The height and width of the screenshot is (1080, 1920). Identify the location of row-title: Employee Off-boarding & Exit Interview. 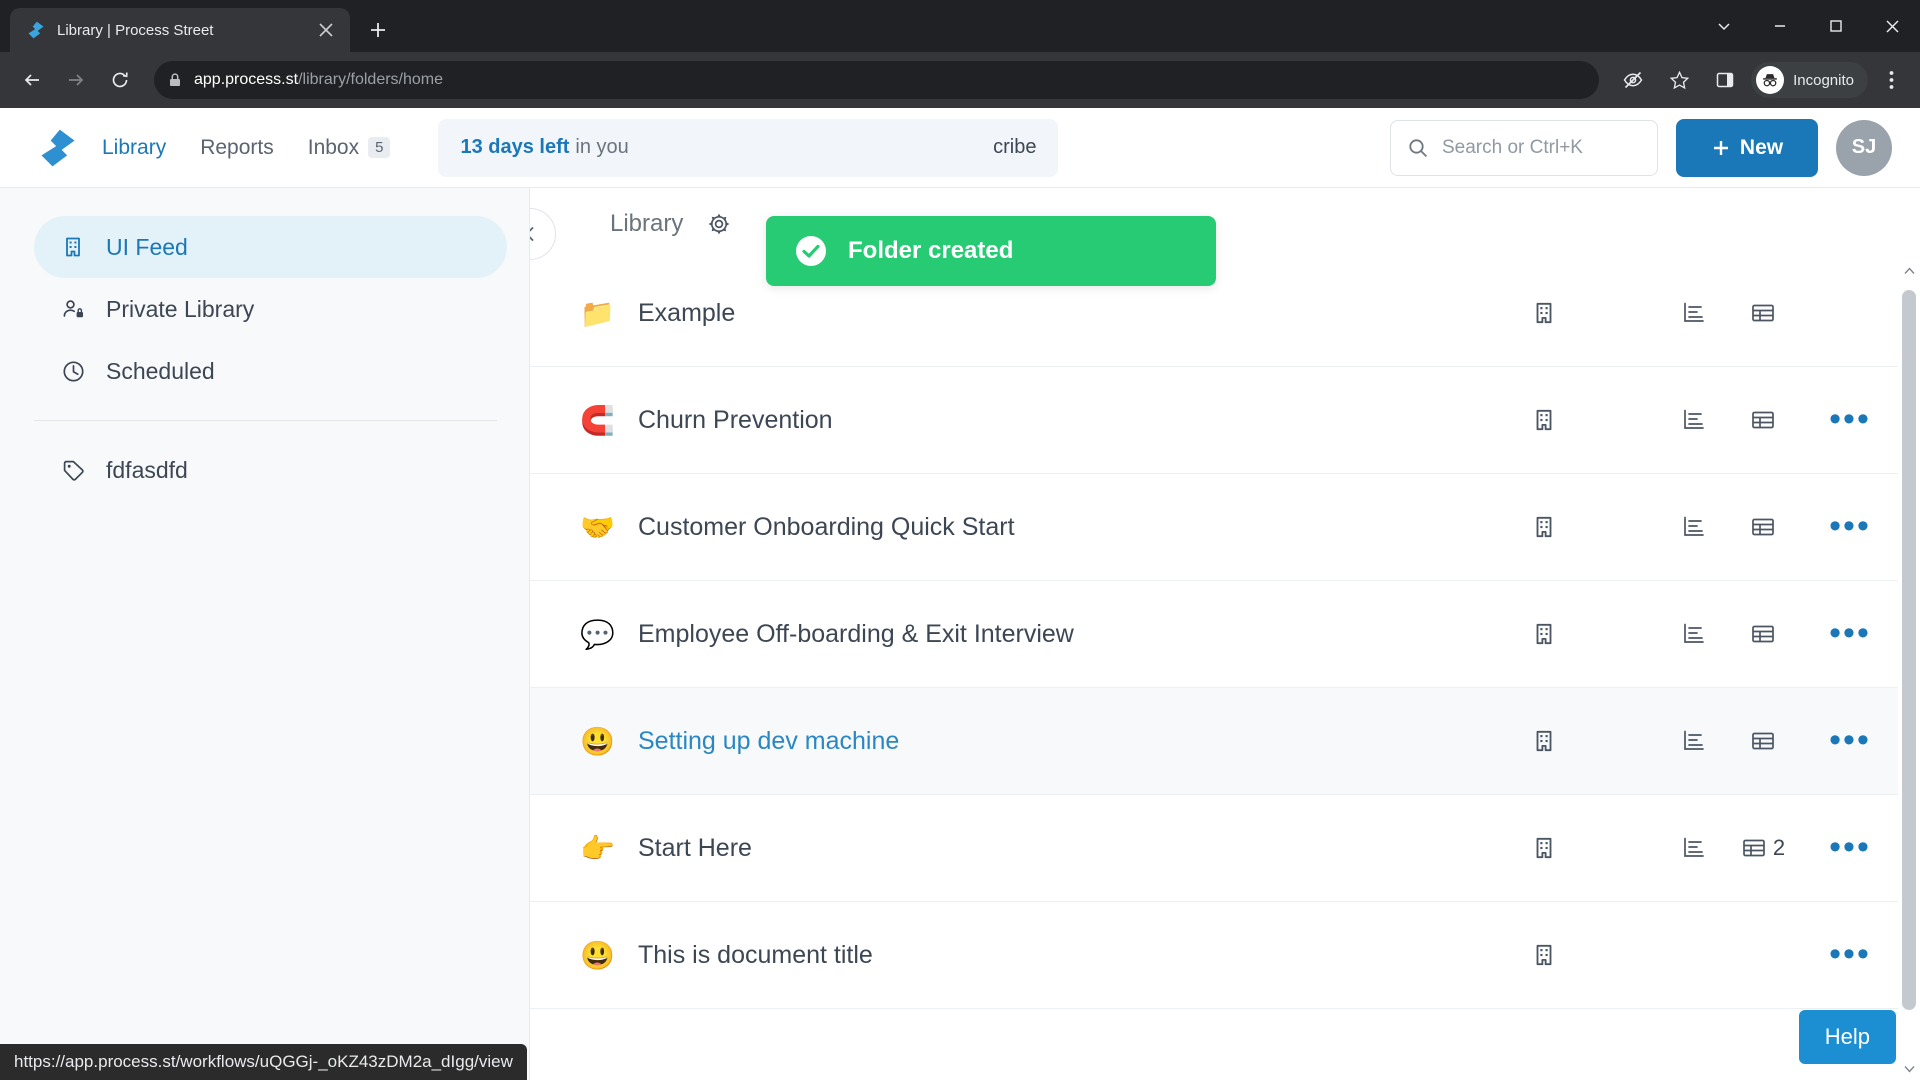
(856, 634).